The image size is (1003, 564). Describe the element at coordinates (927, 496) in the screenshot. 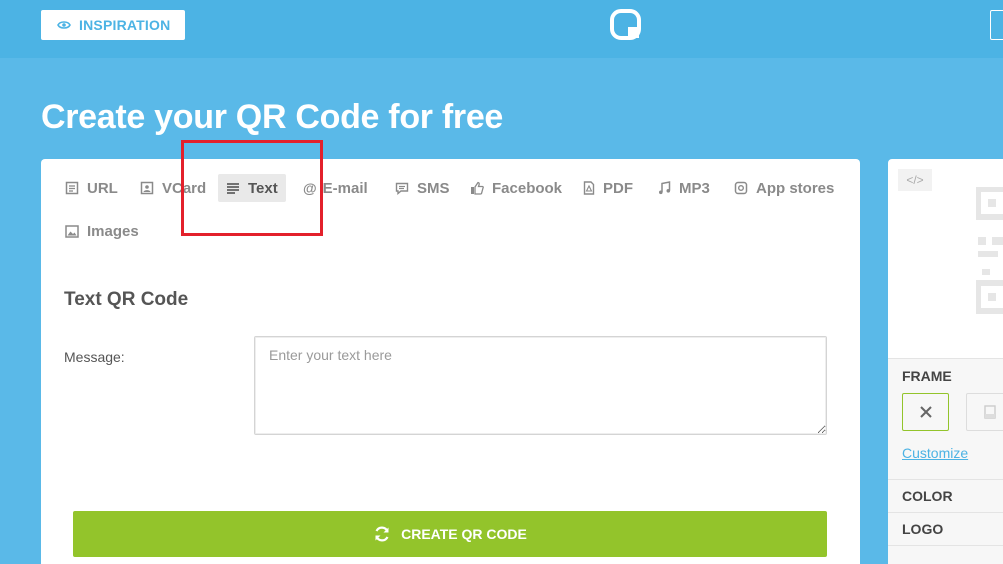

I see `color-section-label: COLOR` at that location.